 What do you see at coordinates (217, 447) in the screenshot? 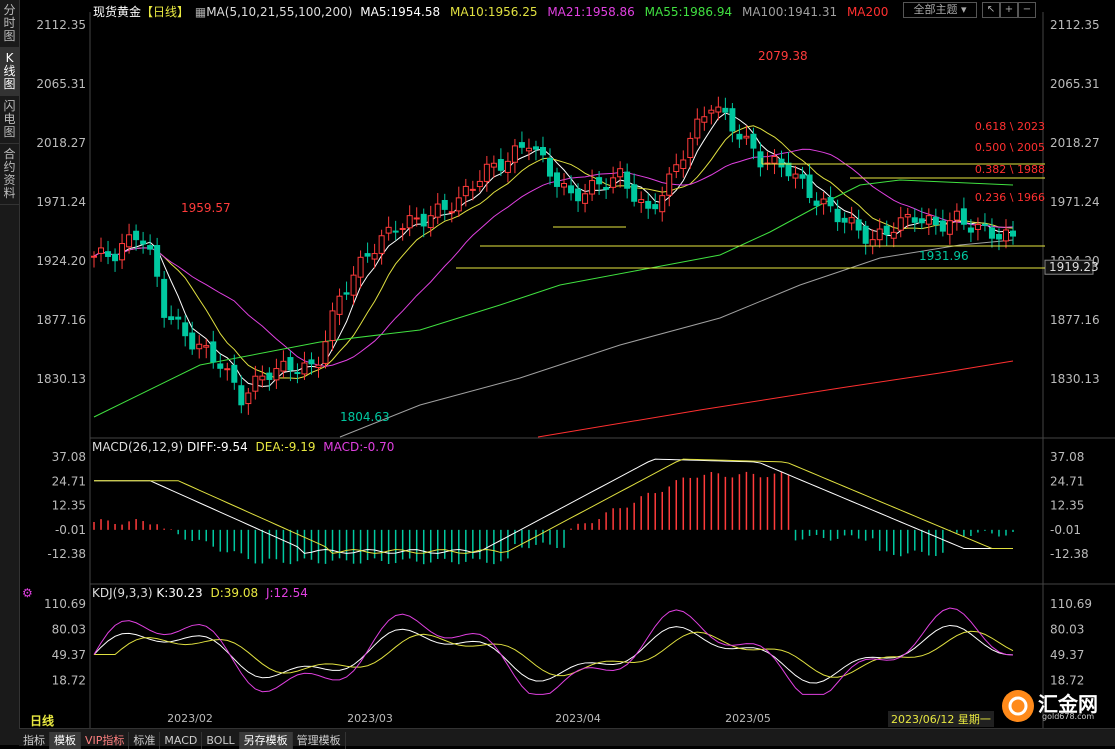
I see `macd-diff: DIFF:-9.54` at bounding box center [217, 447].